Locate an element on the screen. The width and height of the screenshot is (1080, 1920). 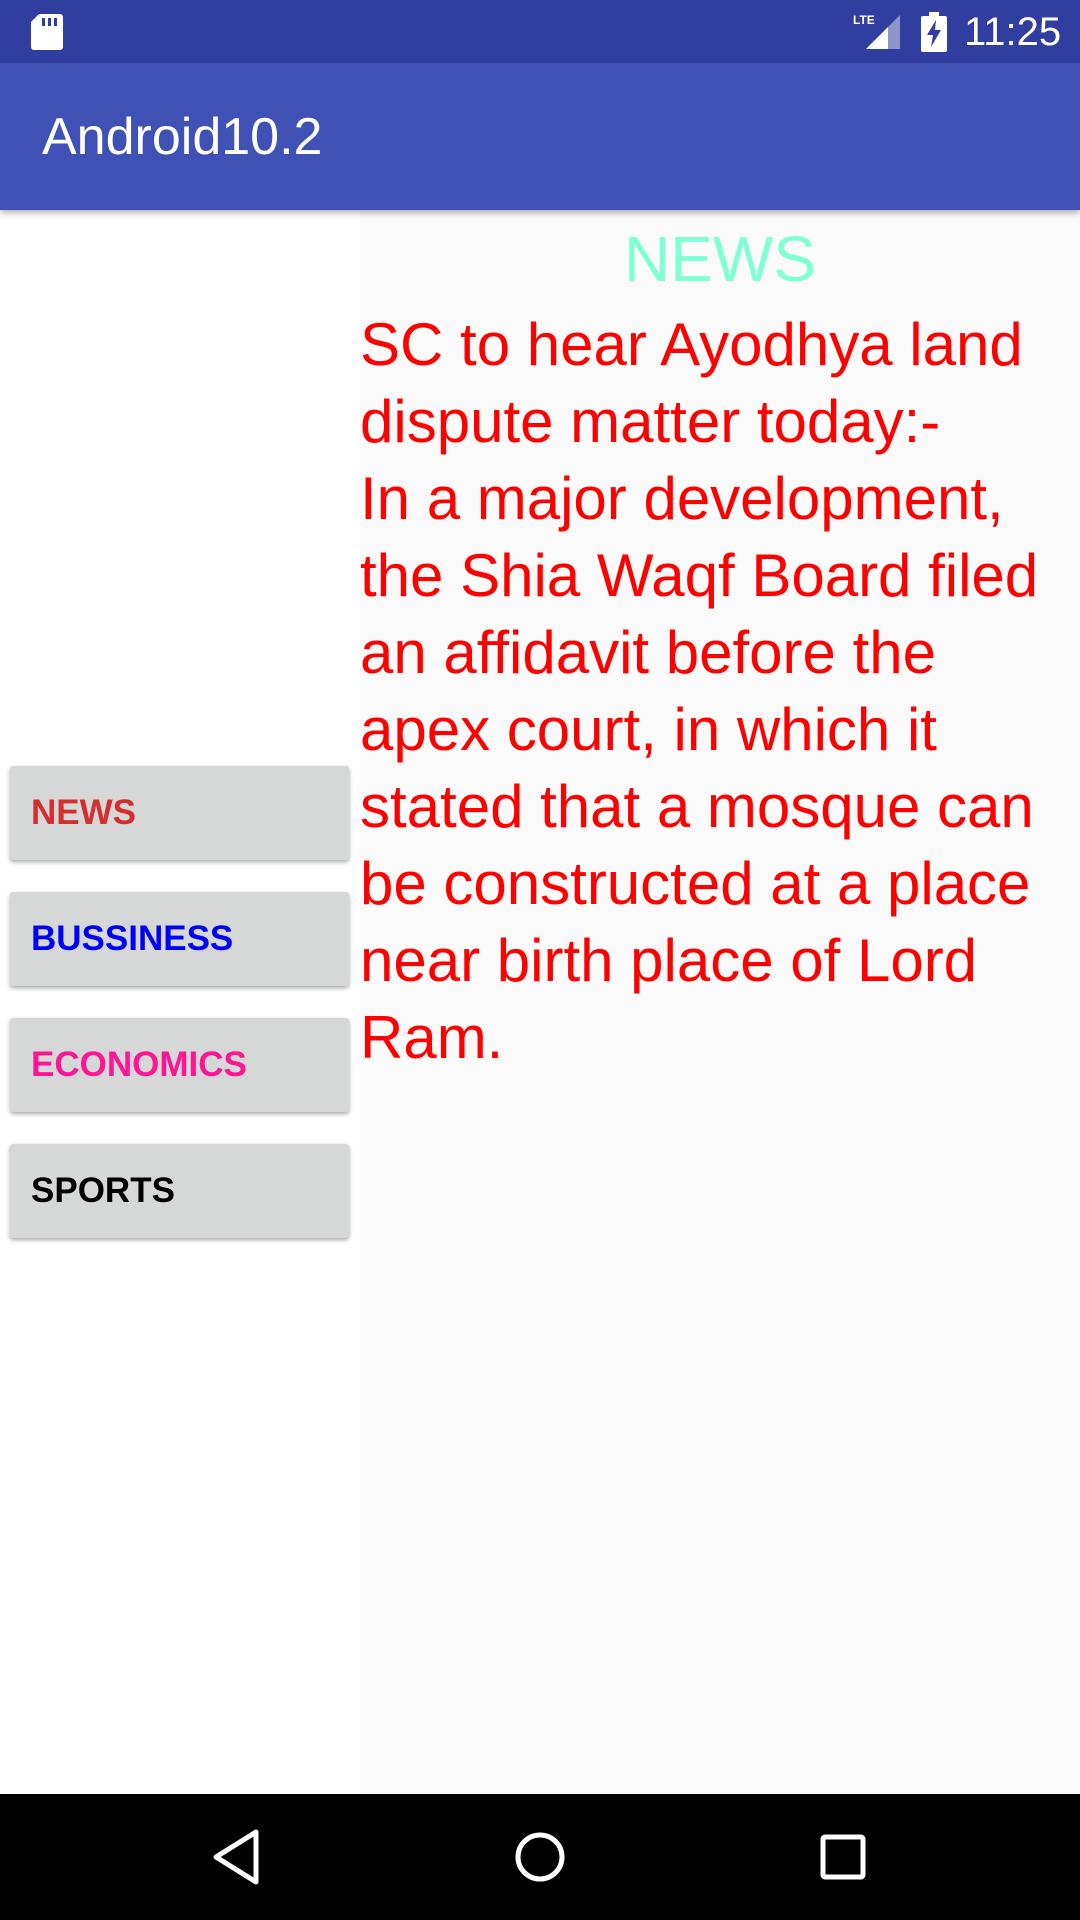
business-button: BUSSINESS is located at coordinates (179, 939).